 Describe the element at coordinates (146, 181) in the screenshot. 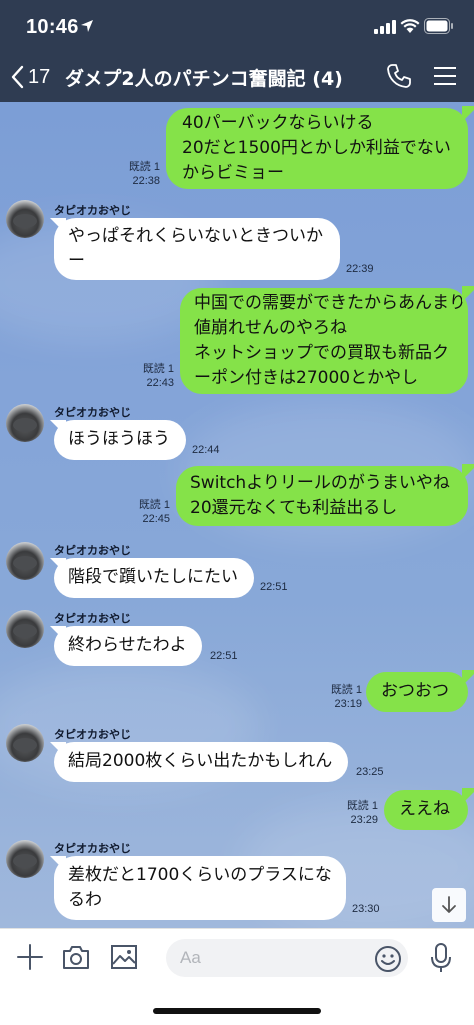

I see `message-time: 22:38` at that location.